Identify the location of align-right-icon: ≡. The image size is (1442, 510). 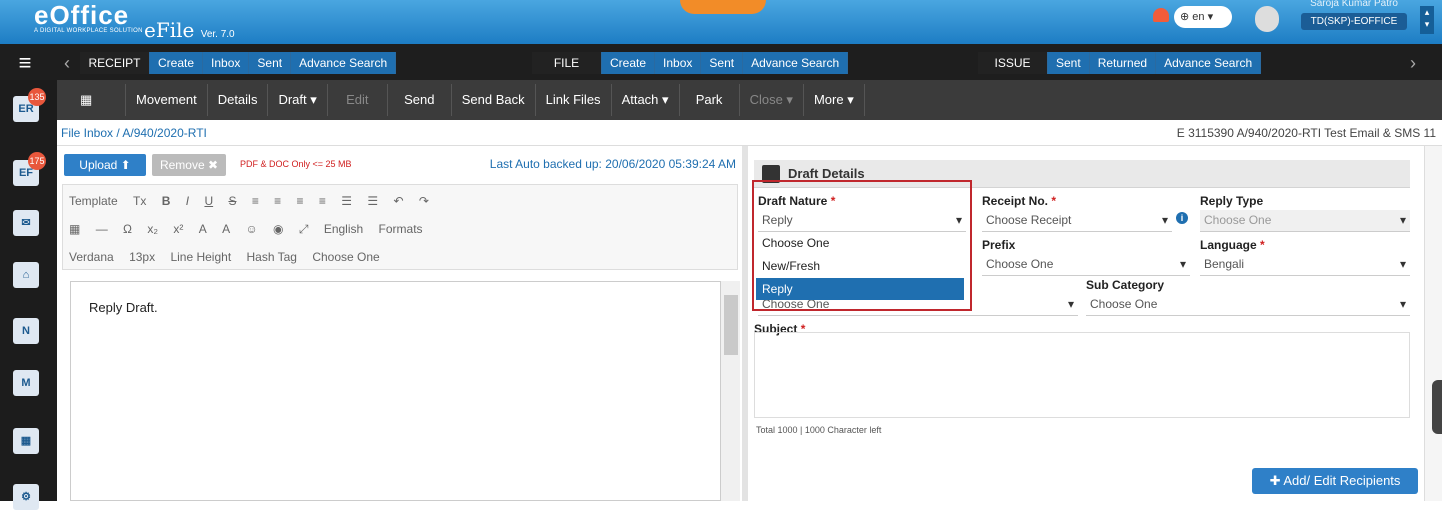
(300, 201).